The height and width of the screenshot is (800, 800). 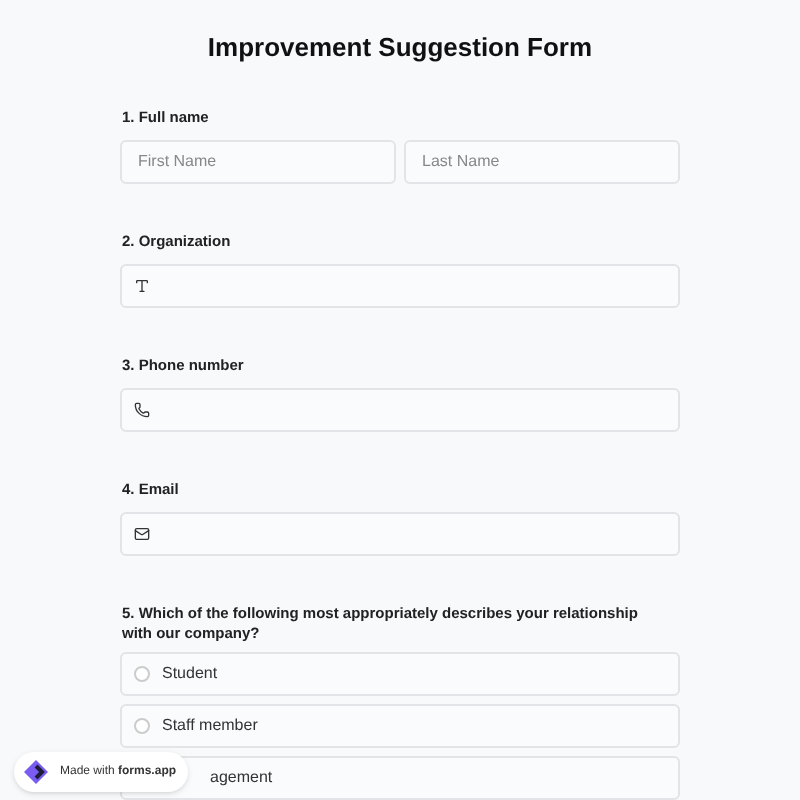 What do you see at coordinates (241, 777) in the screenshot?
I see `option-label: agement` at bounding box center [241, 777].